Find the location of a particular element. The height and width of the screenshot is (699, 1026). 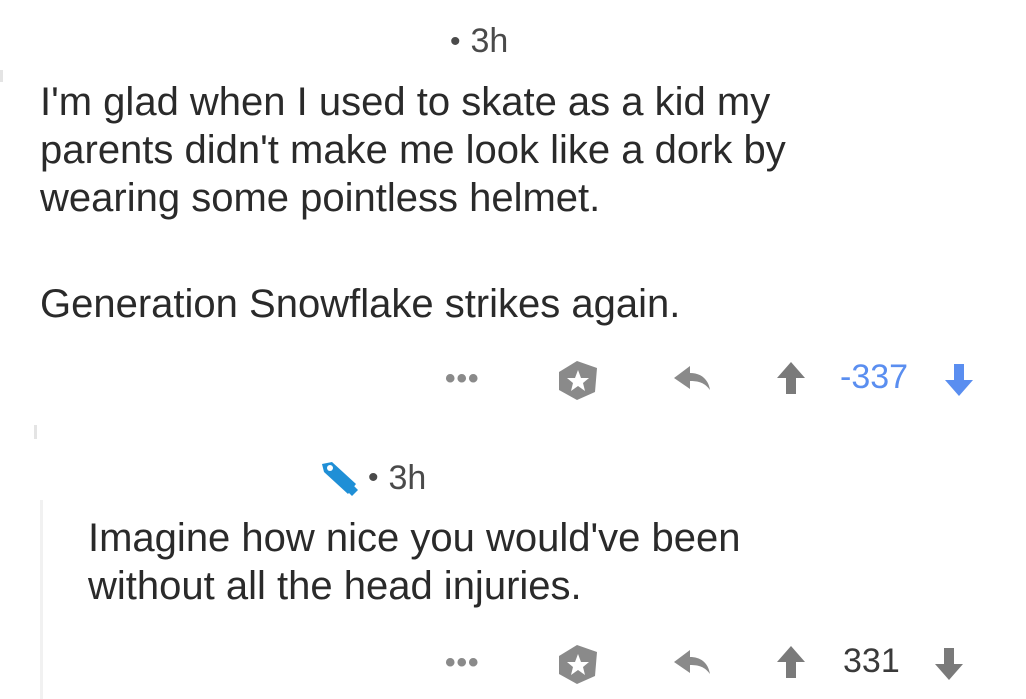

comment-score: -337 is located at coordinates (874, 377).